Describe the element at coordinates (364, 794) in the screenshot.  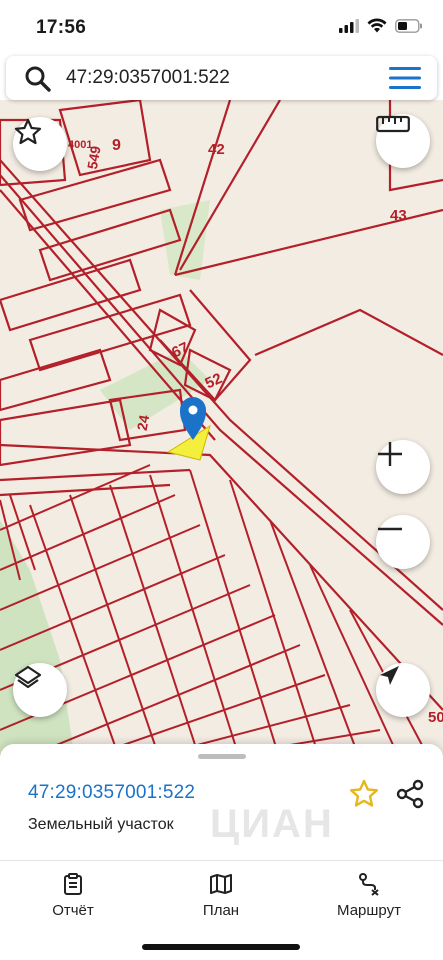
I see `star-icon` at that location.